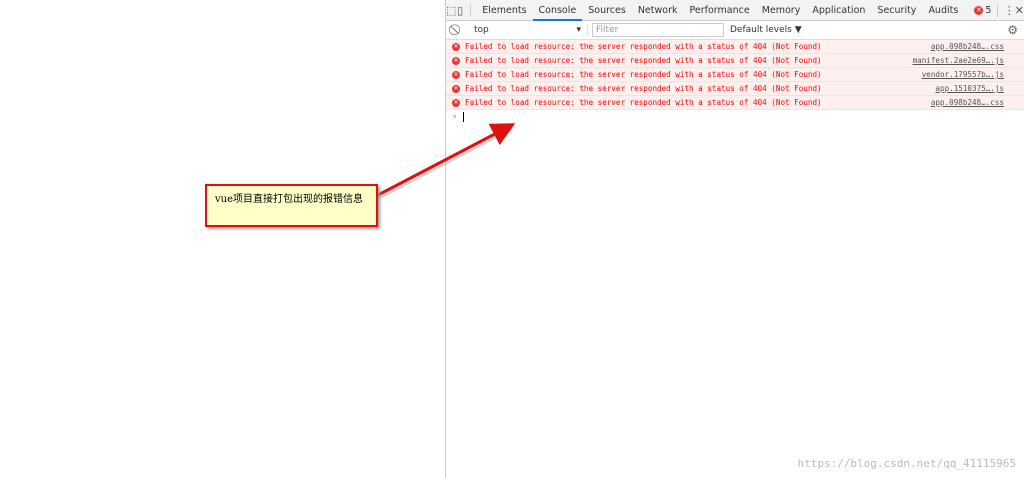 The image size is (1024, 478). I want to click on annotation-callout: vue项目直接打包出现的报错信息, so click(291, 205).